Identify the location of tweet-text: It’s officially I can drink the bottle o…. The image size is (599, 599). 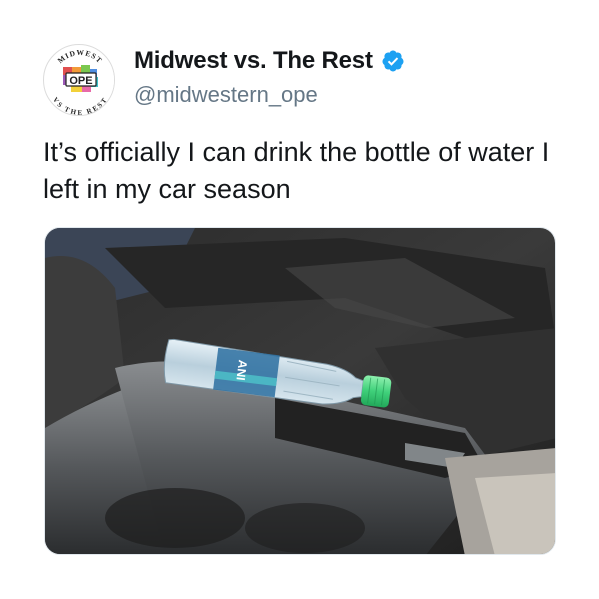
(296, 170).